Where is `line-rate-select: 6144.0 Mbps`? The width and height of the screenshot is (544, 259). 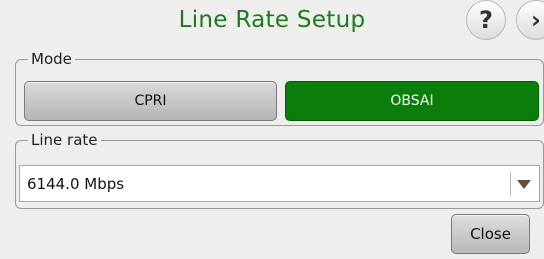
line-rate-select: 6144.0 Mbps is located at coordinates (279, 183).